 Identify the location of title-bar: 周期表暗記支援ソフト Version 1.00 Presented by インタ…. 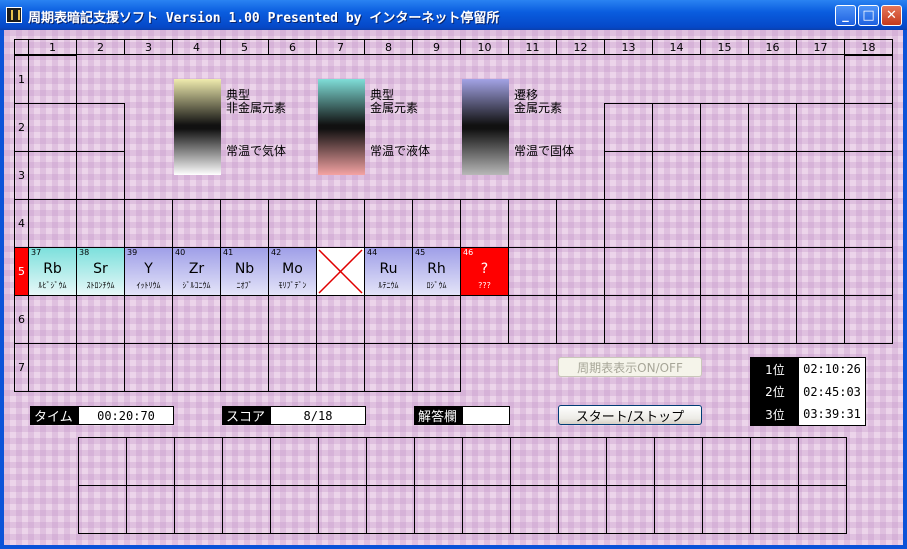
(453, 15).